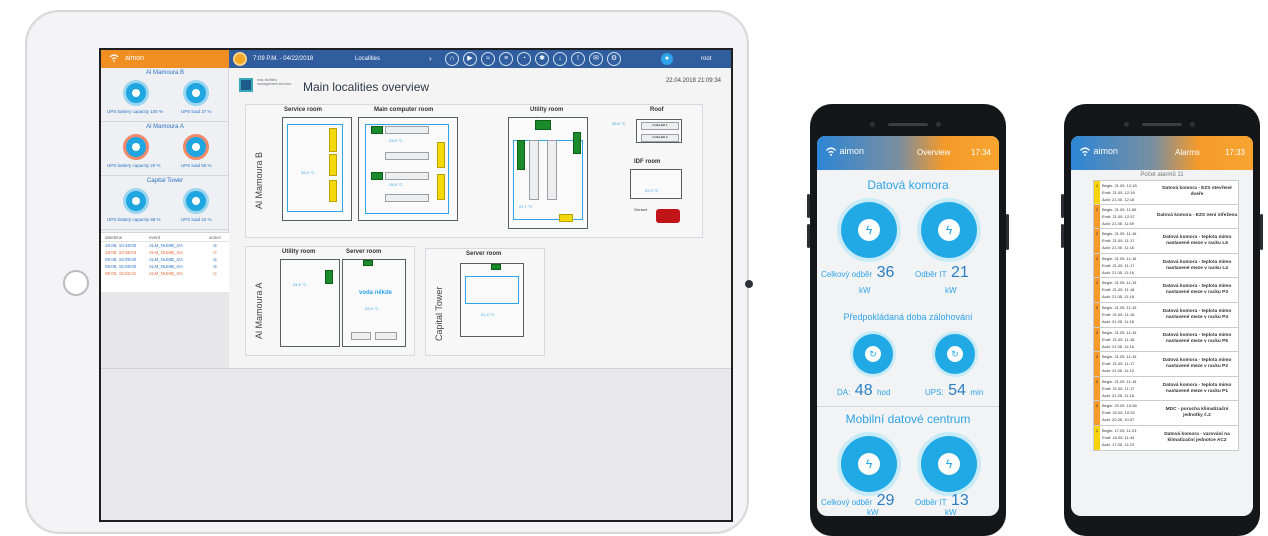 The height and width of the screenshot is (536, 1268). I want to click on server-room-a: voda někde 22.6 °C, so click(374, 303).